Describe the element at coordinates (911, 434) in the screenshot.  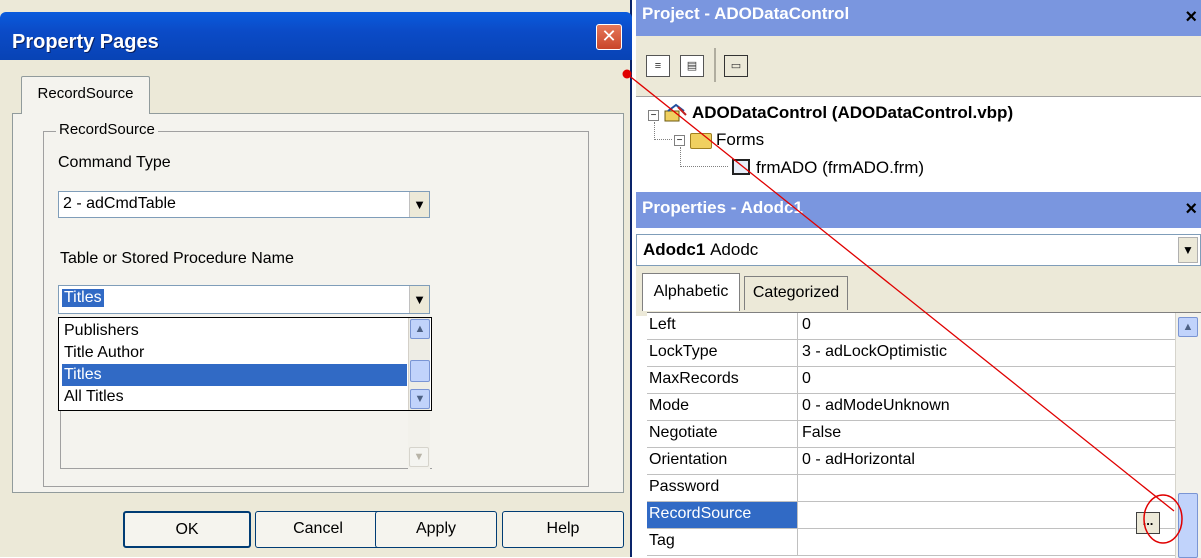
I see `property-row-negotiate: Negotiate False` at that location.